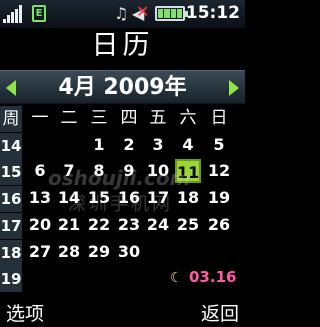 The width and height of the screenshot is (320, 327). I want to click on day-cell: 26, so click(219, 225).